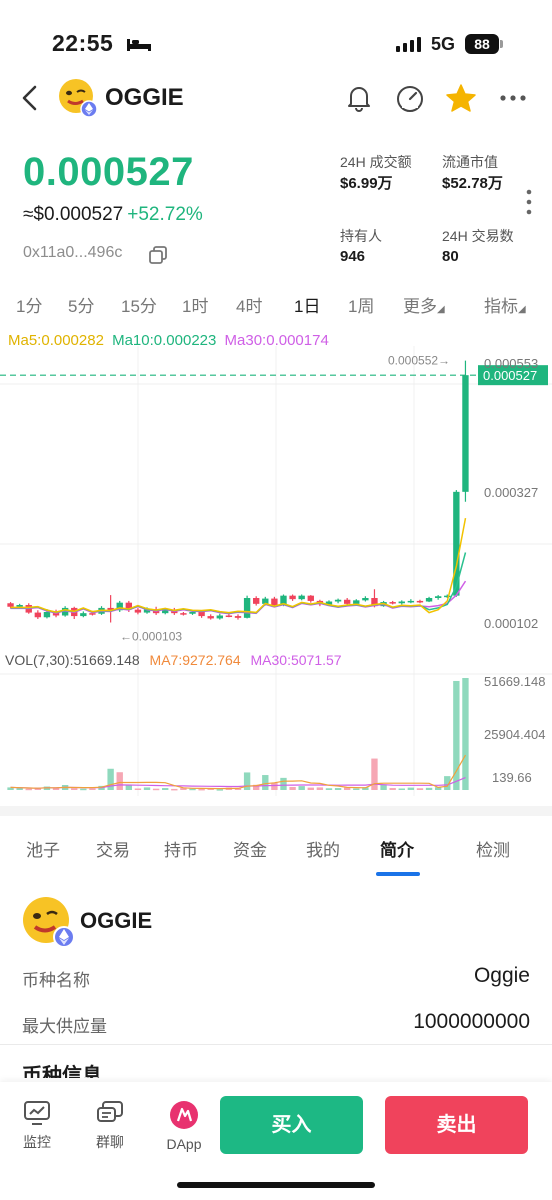 This screenshot has width=552, height=1200. Describe the element at coordinates (513, 98) in the screenshot. I see `more-options-icon` at that location.